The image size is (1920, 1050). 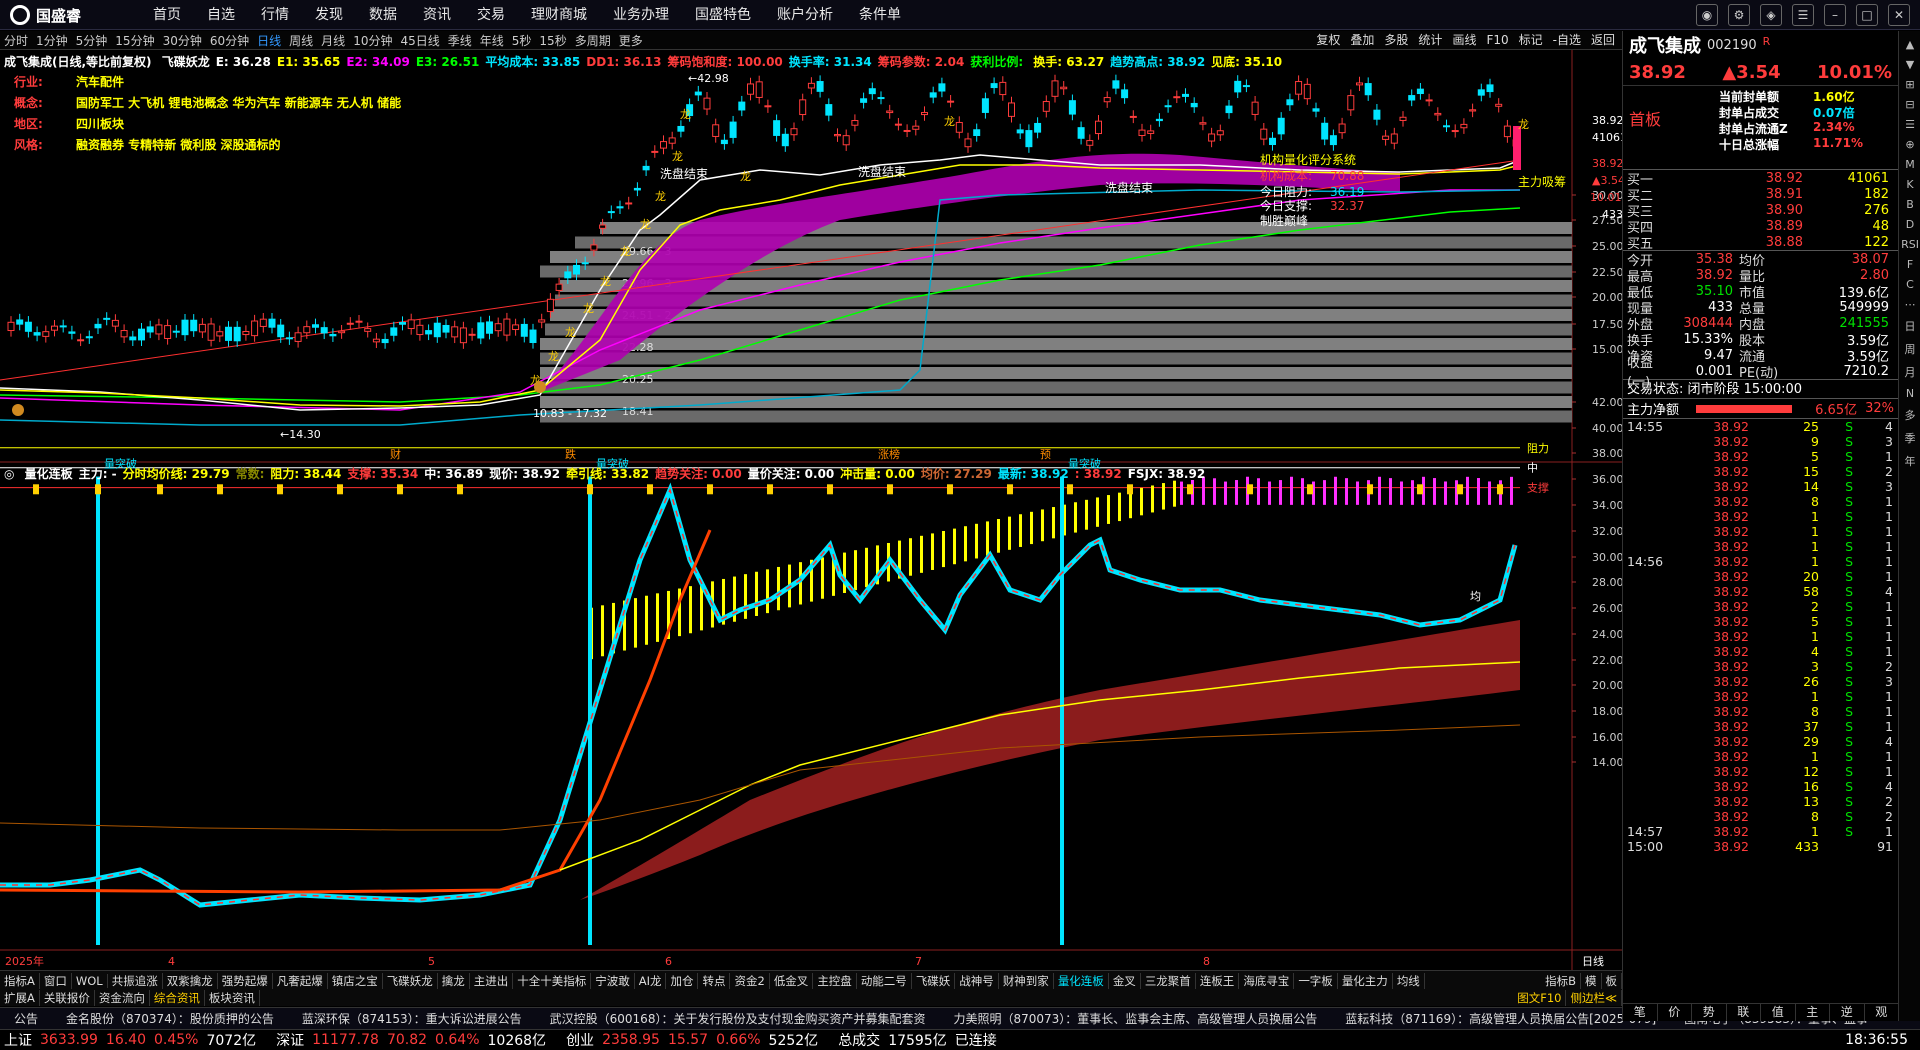 What do you see at coordinates (1267, 980) in the screenshot?
I see `indicator-tab: 海底寻宝` at bounding box center [1267, 980].